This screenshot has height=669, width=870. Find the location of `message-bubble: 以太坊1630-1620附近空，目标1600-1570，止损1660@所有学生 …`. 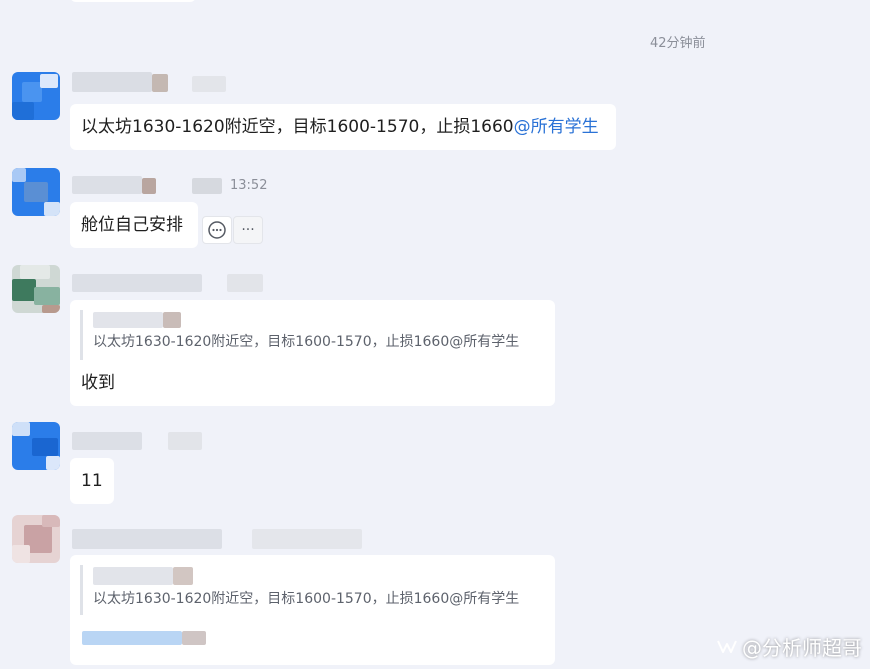

message-bubble: 以太坊1630-1620附近空，目标1600-1570，止损1660@所有学生 … is located at coordinates (312, 353).